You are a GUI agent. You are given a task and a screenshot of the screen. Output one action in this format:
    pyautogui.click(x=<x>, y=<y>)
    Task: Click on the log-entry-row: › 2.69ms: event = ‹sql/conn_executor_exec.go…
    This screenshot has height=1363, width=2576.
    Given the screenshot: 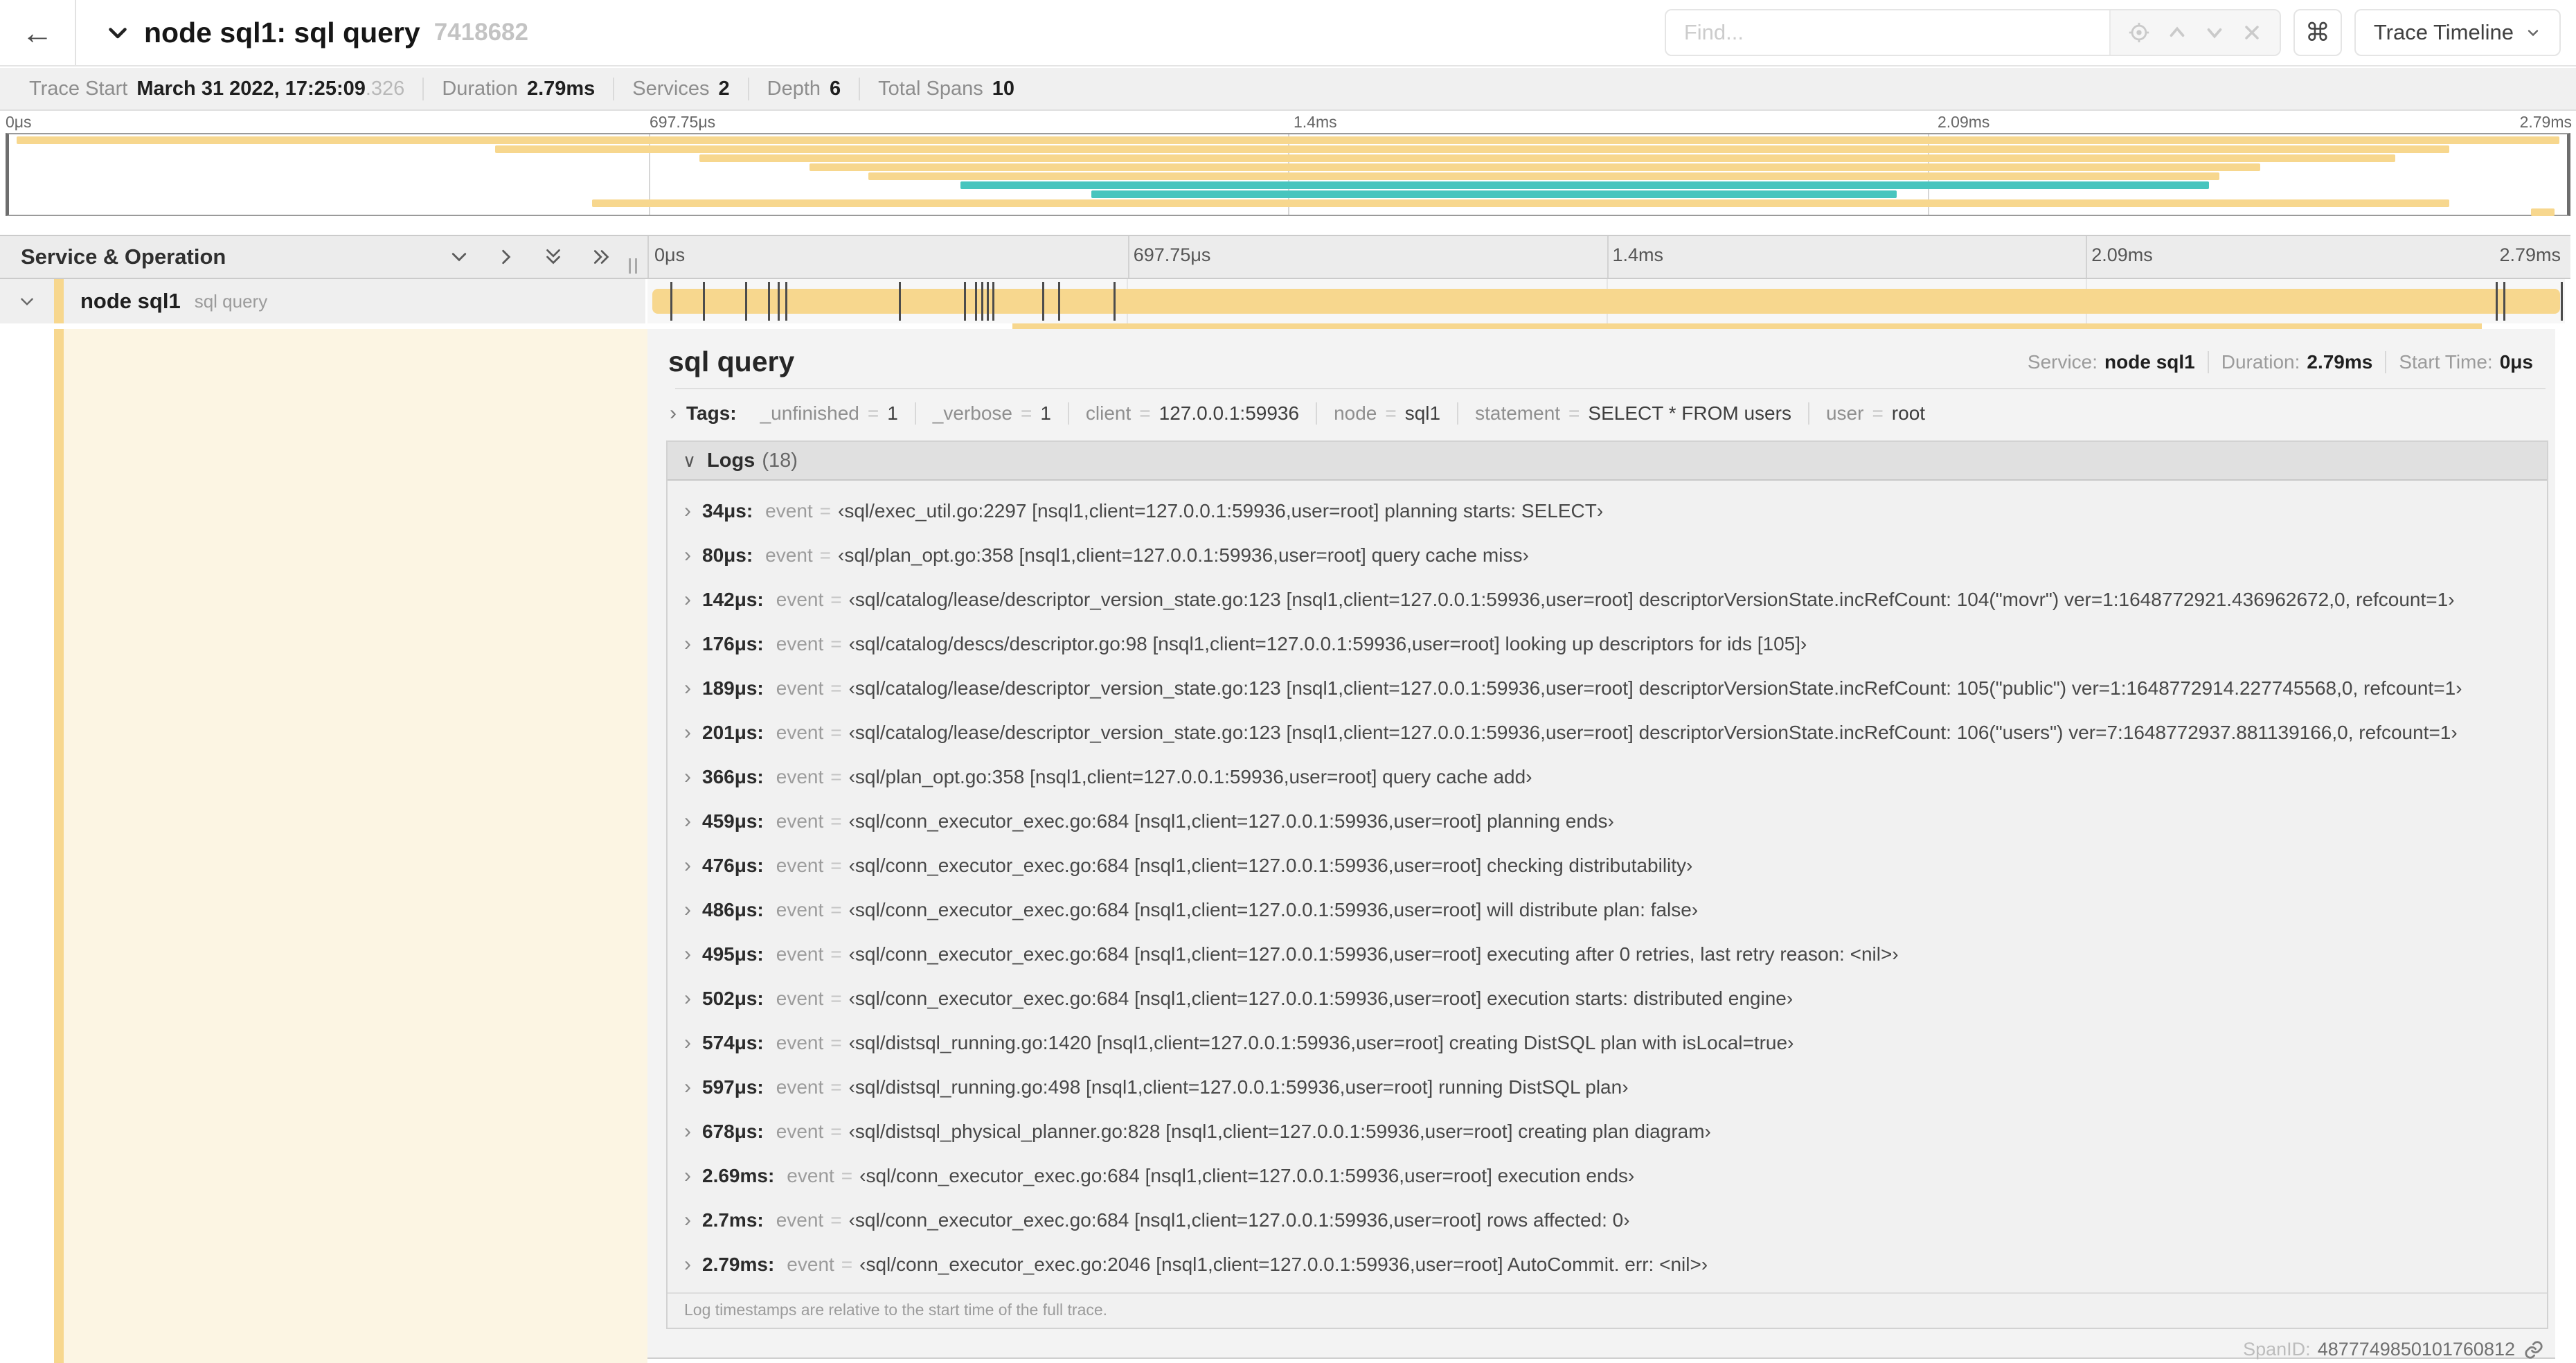 What is the action you would take?
    pyautogui.click(x=1608, y=1176)
    